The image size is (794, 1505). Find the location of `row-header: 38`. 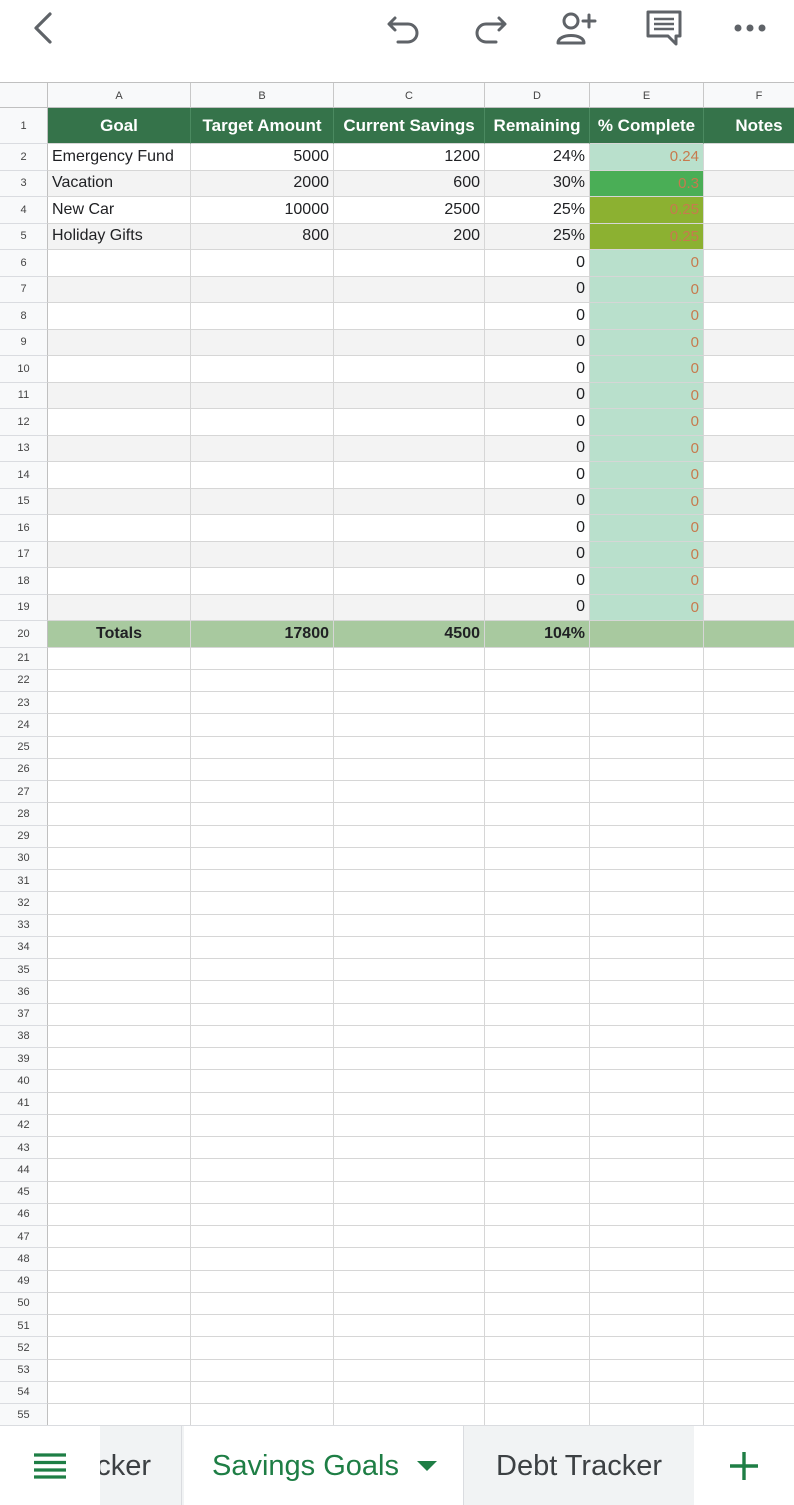

row-header: 38 is located at coordinates (24, 1036).